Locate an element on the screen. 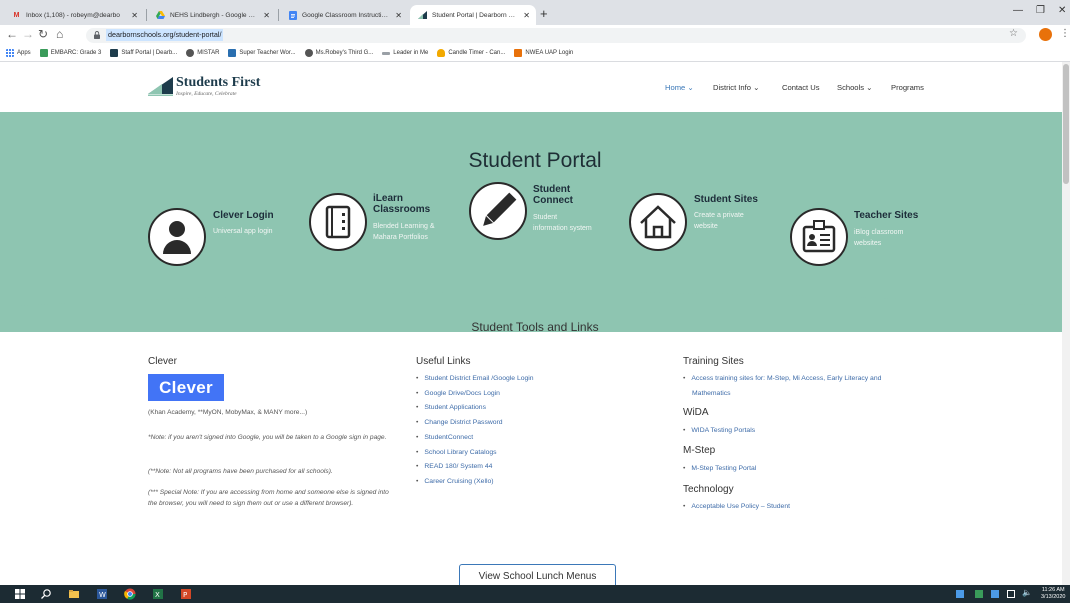 This screenshot has height=603, width=1070. clever-logo-button: Clever is located at coordinates (186, 387).